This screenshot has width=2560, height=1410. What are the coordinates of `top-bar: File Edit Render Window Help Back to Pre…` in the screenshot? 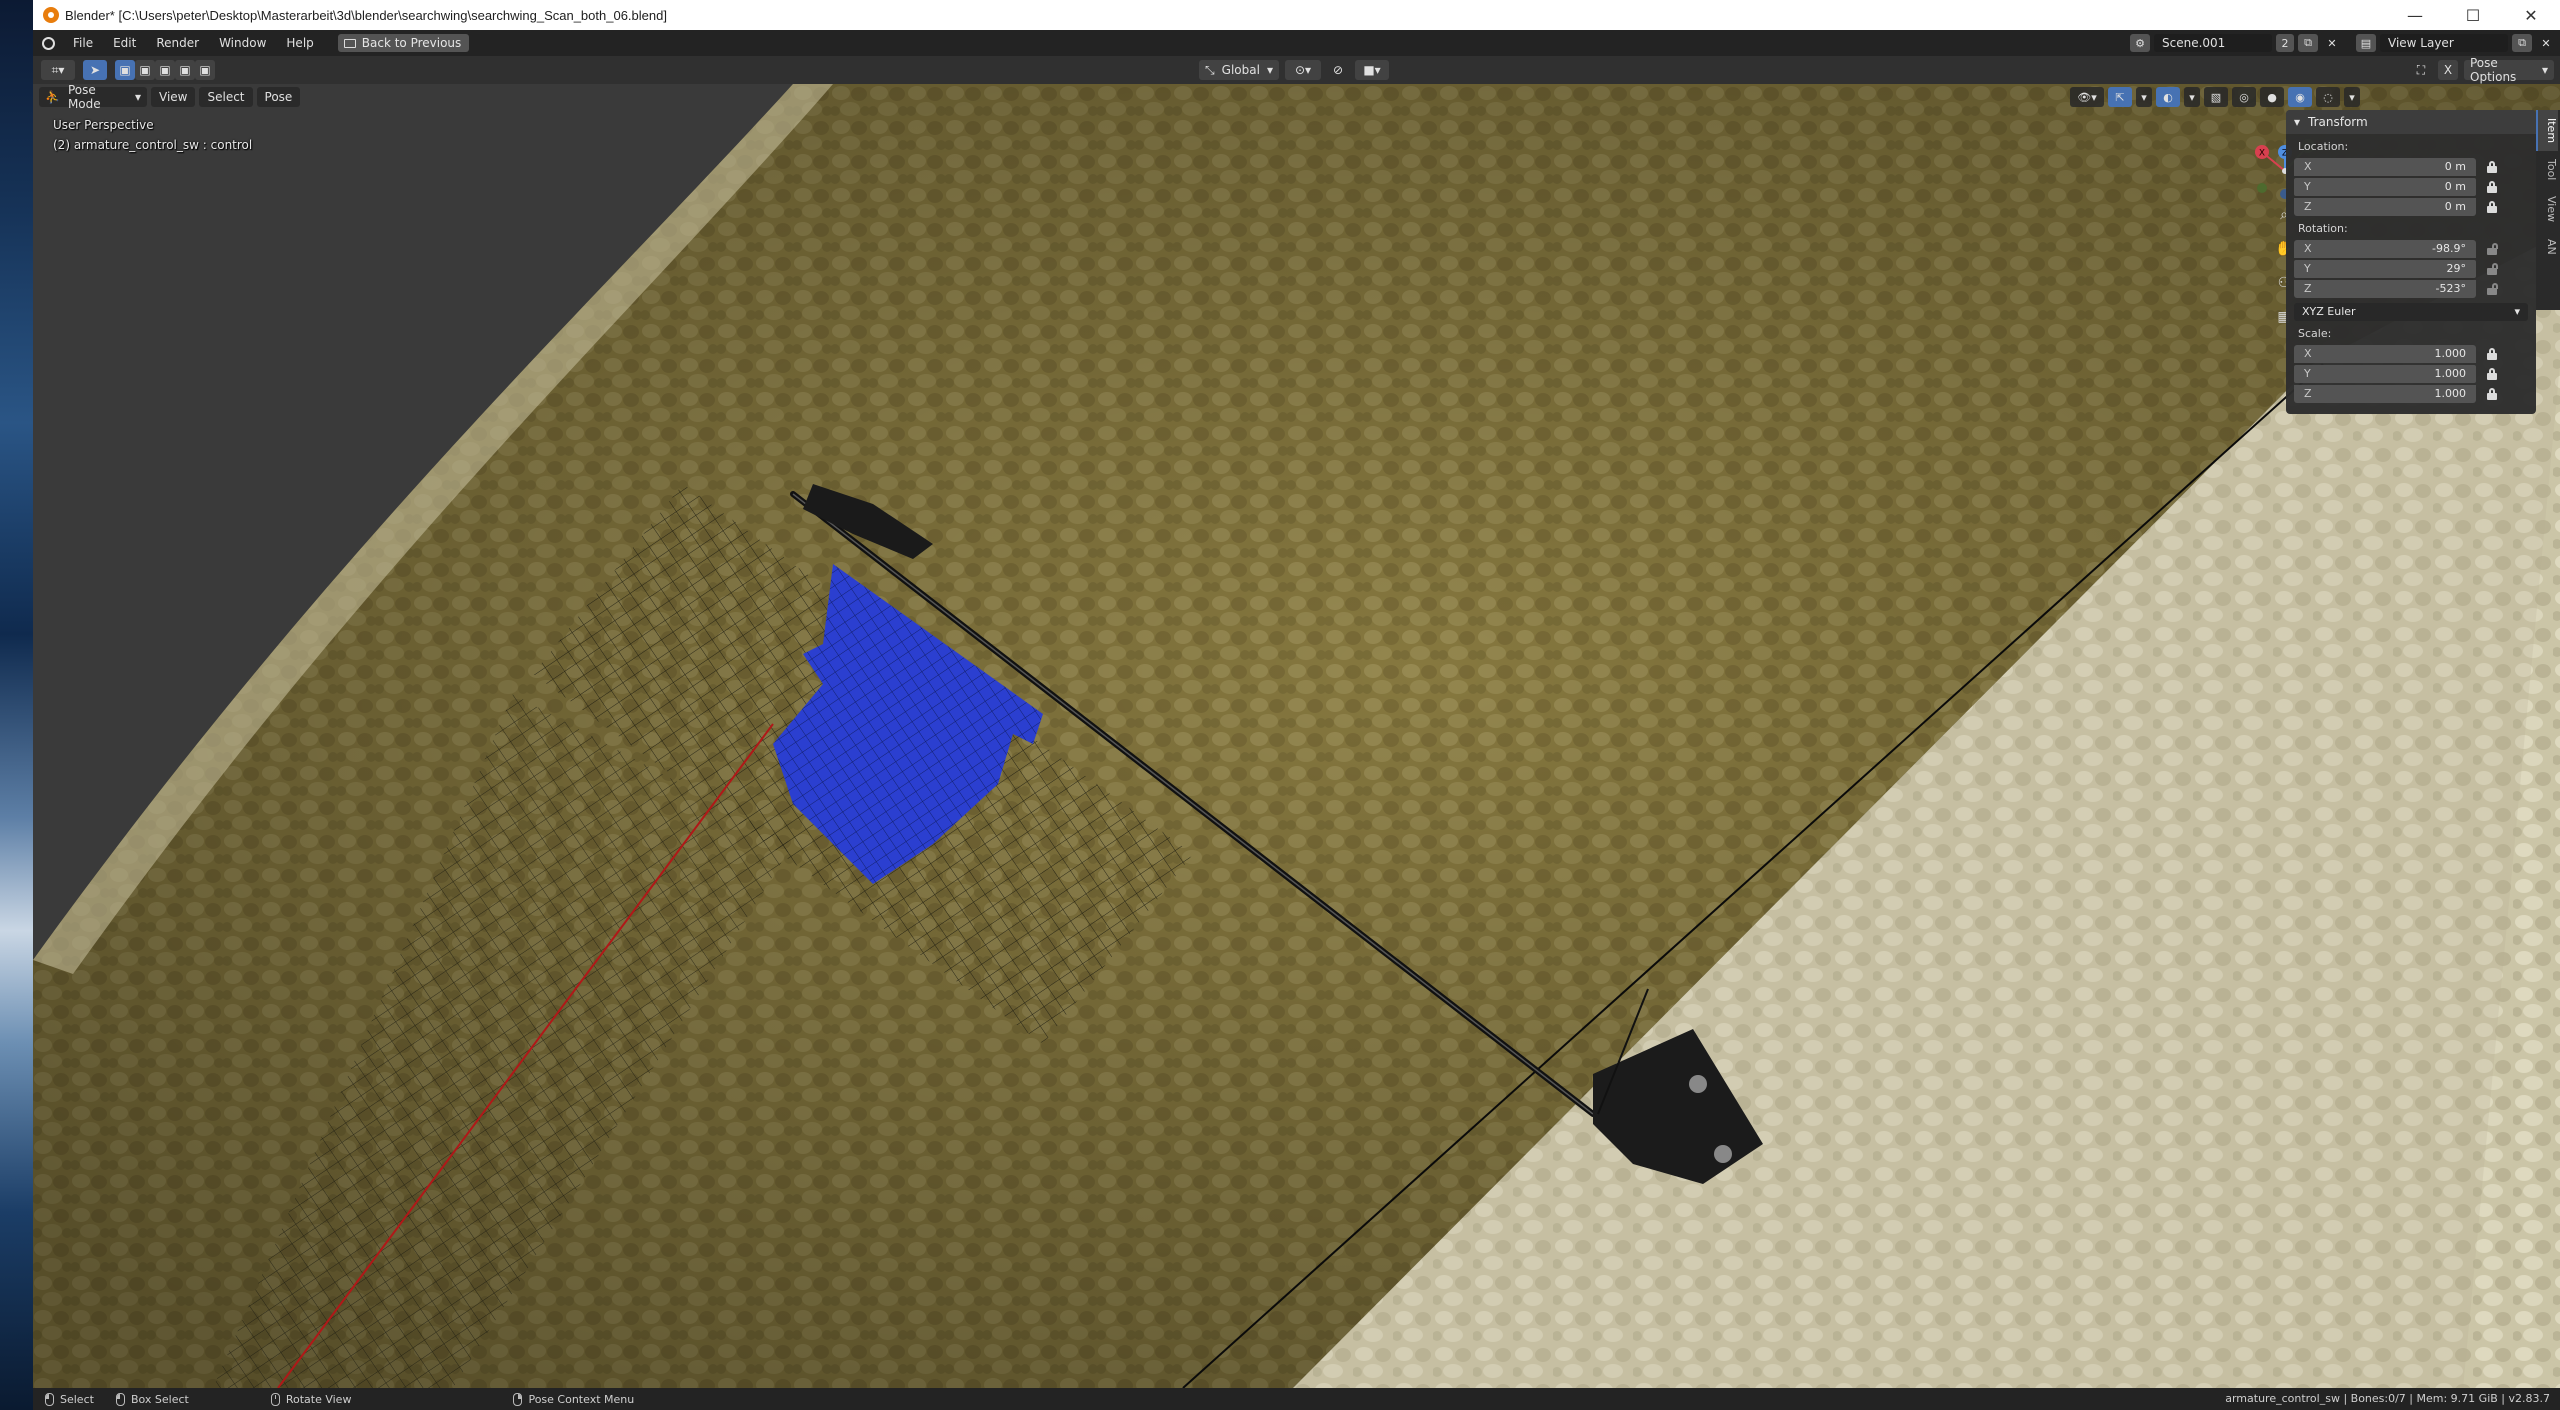 It's located at (1296, 43).